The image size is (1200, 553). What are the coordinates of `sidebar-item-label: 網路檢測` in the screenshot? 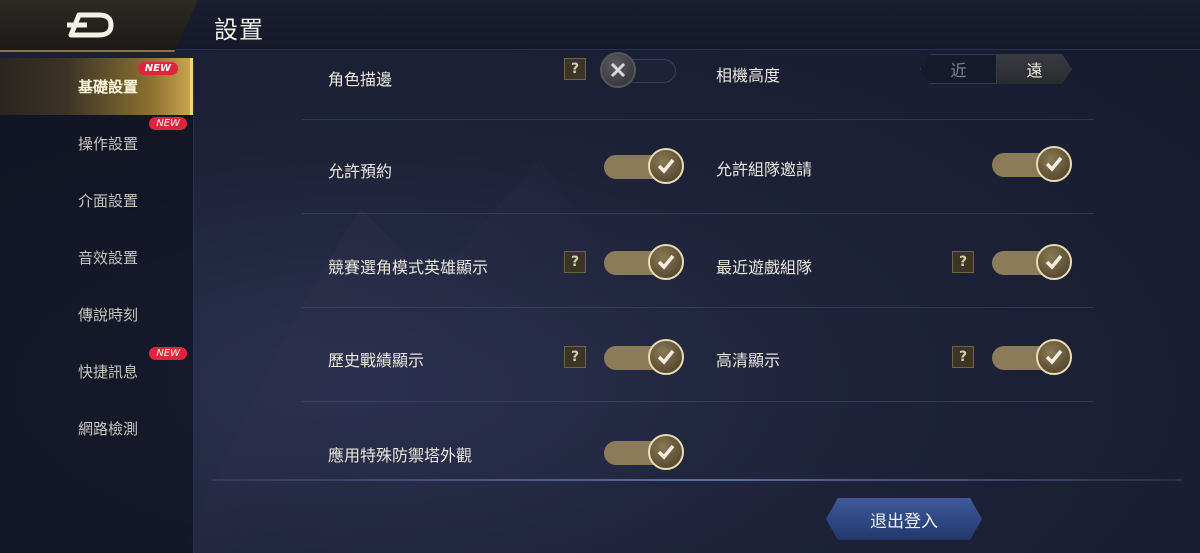 It's located at (108, 429).